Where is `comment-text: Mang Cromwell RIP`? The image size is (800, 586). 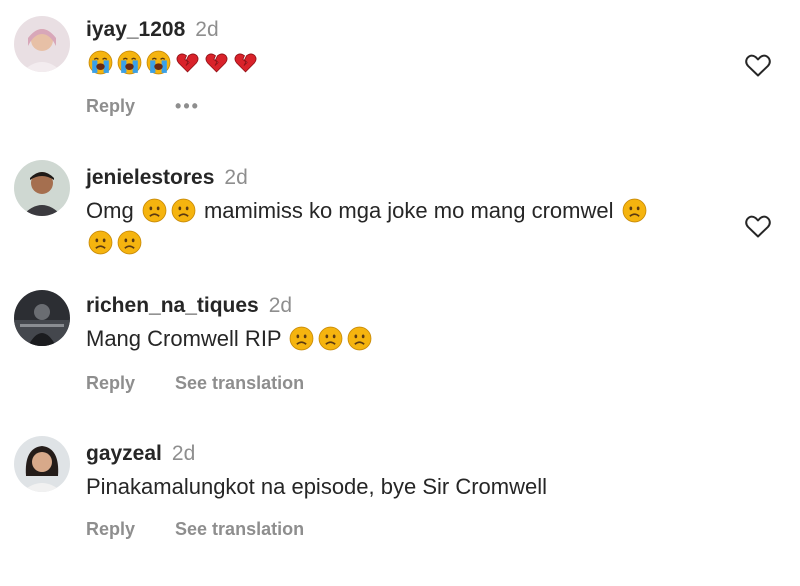 comment-text: Mang Cromwell RIP is located at coordinates (230, 339).